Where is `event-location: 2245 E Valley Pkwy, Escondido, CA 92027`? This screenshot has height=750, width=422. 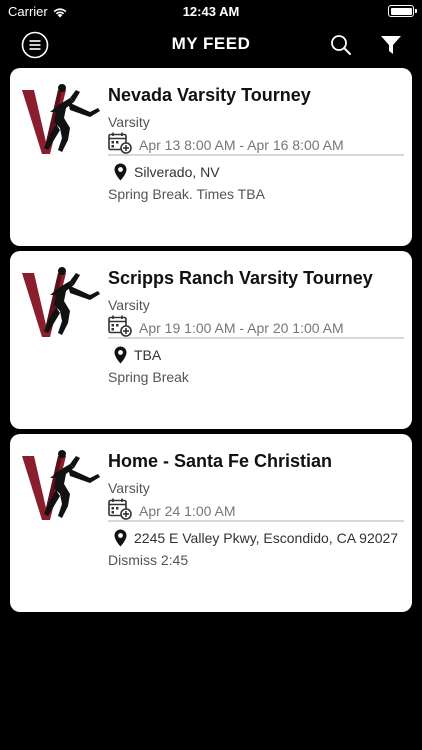
event-location: 2245 E Valley Pkwy, Escondido, CA 92027 is located at coordinates (266, 538).